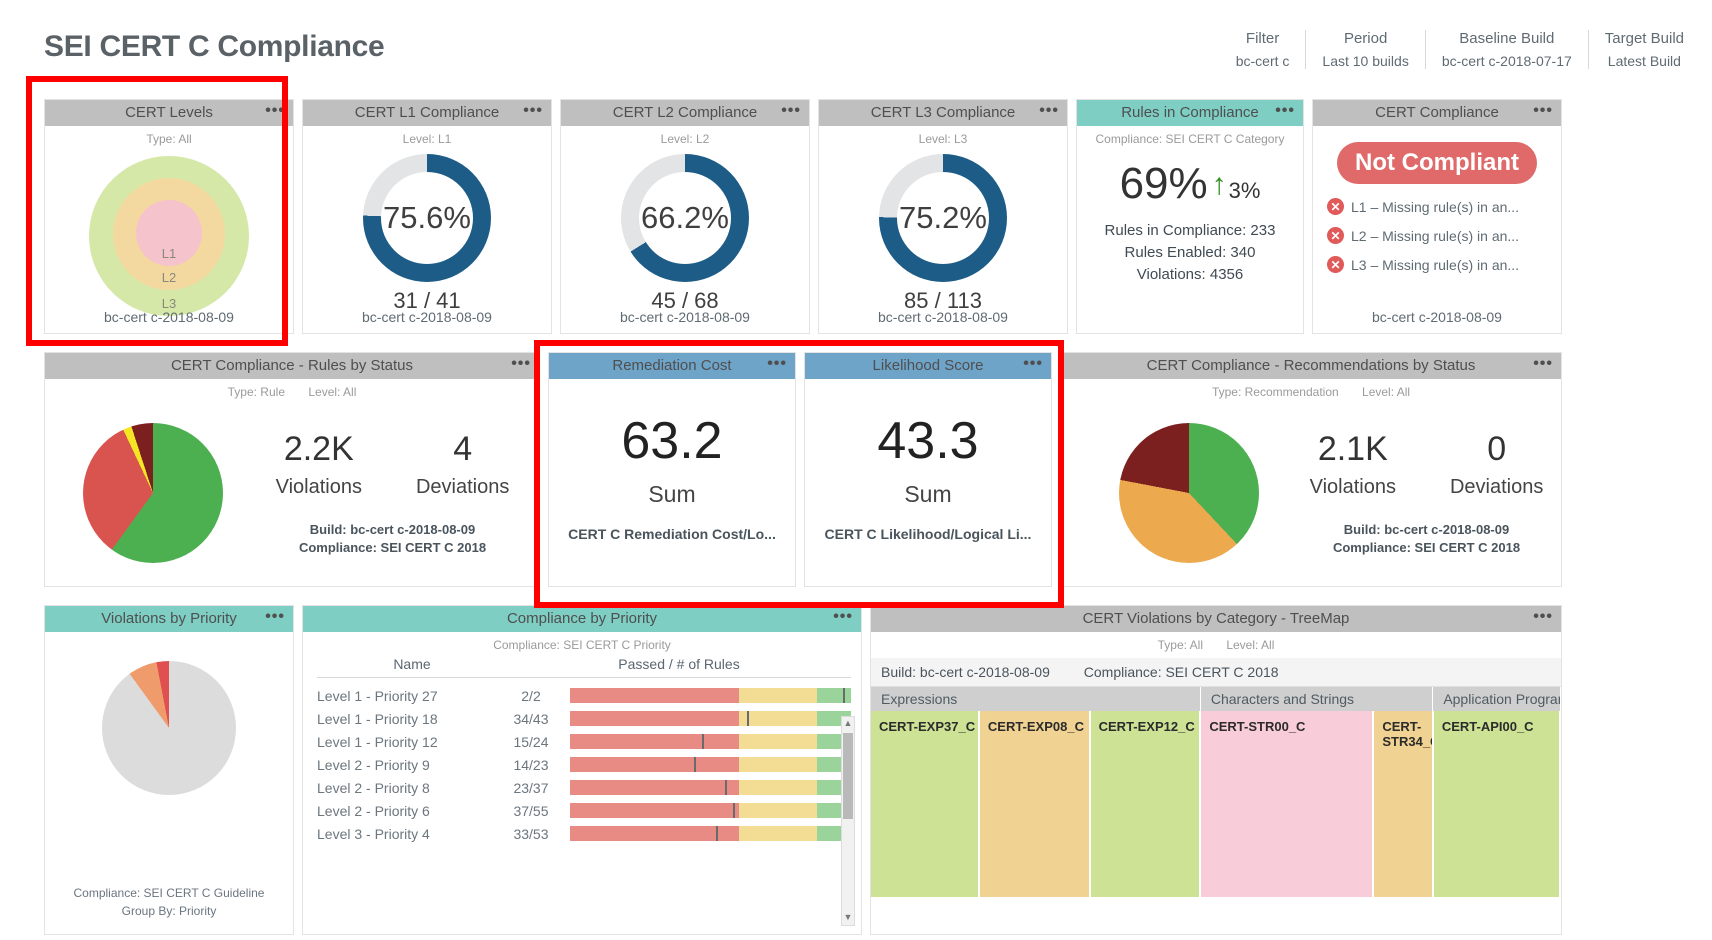 This screenshot has width=1712, height=940. Describe the element at coordinates (275, 619) in the screenshot. I see `violations-by-priority-menu-icon: •••` at that location.